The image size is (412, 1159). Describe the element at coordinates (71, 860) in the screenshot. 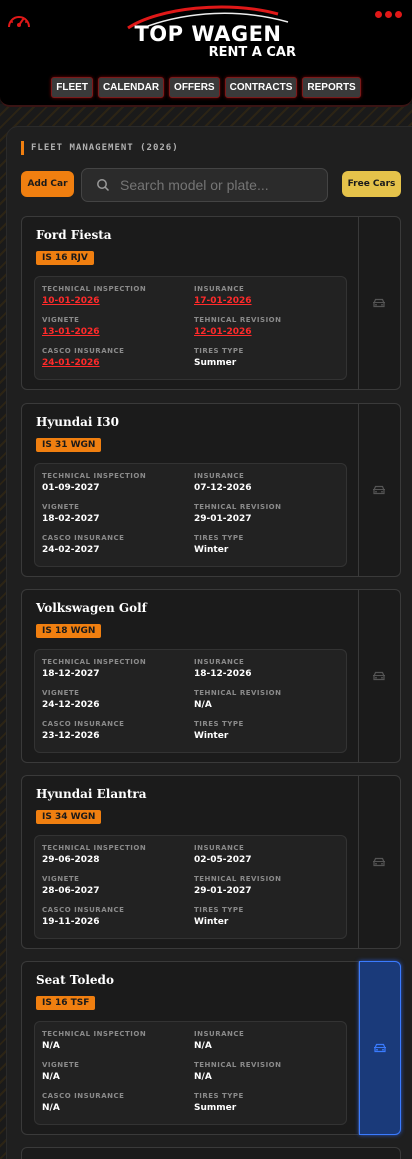

I see `value-technical-inspection: 29-06-2028` at that location.